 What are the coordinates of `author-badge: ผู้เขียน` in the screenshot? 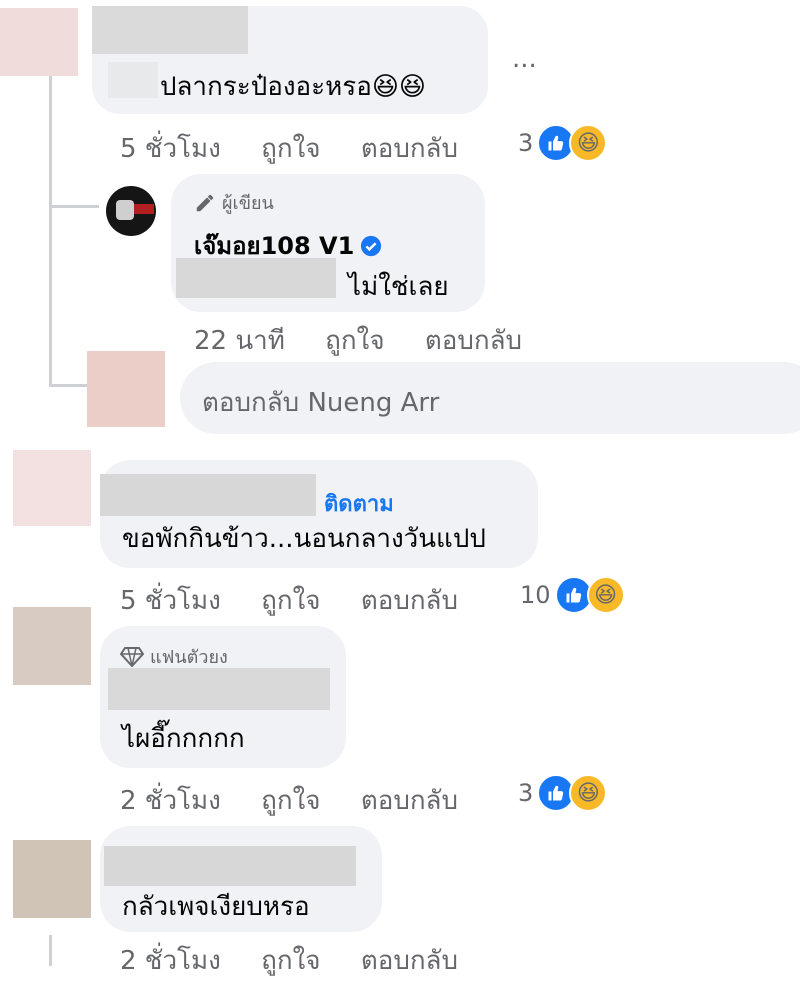 It's located at (234, 202).